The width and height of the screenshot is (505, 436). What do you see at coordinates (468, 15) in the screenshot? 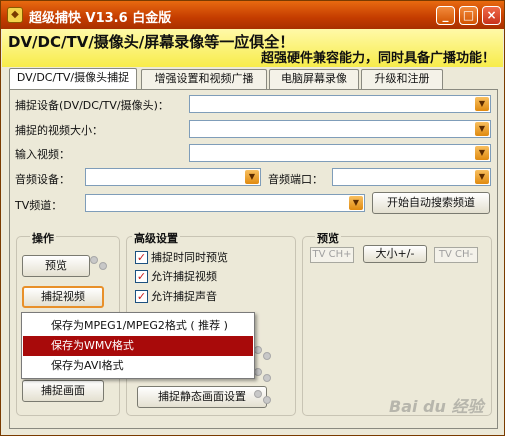
I see `maximize-button: □` at bounding box center [468, 15].